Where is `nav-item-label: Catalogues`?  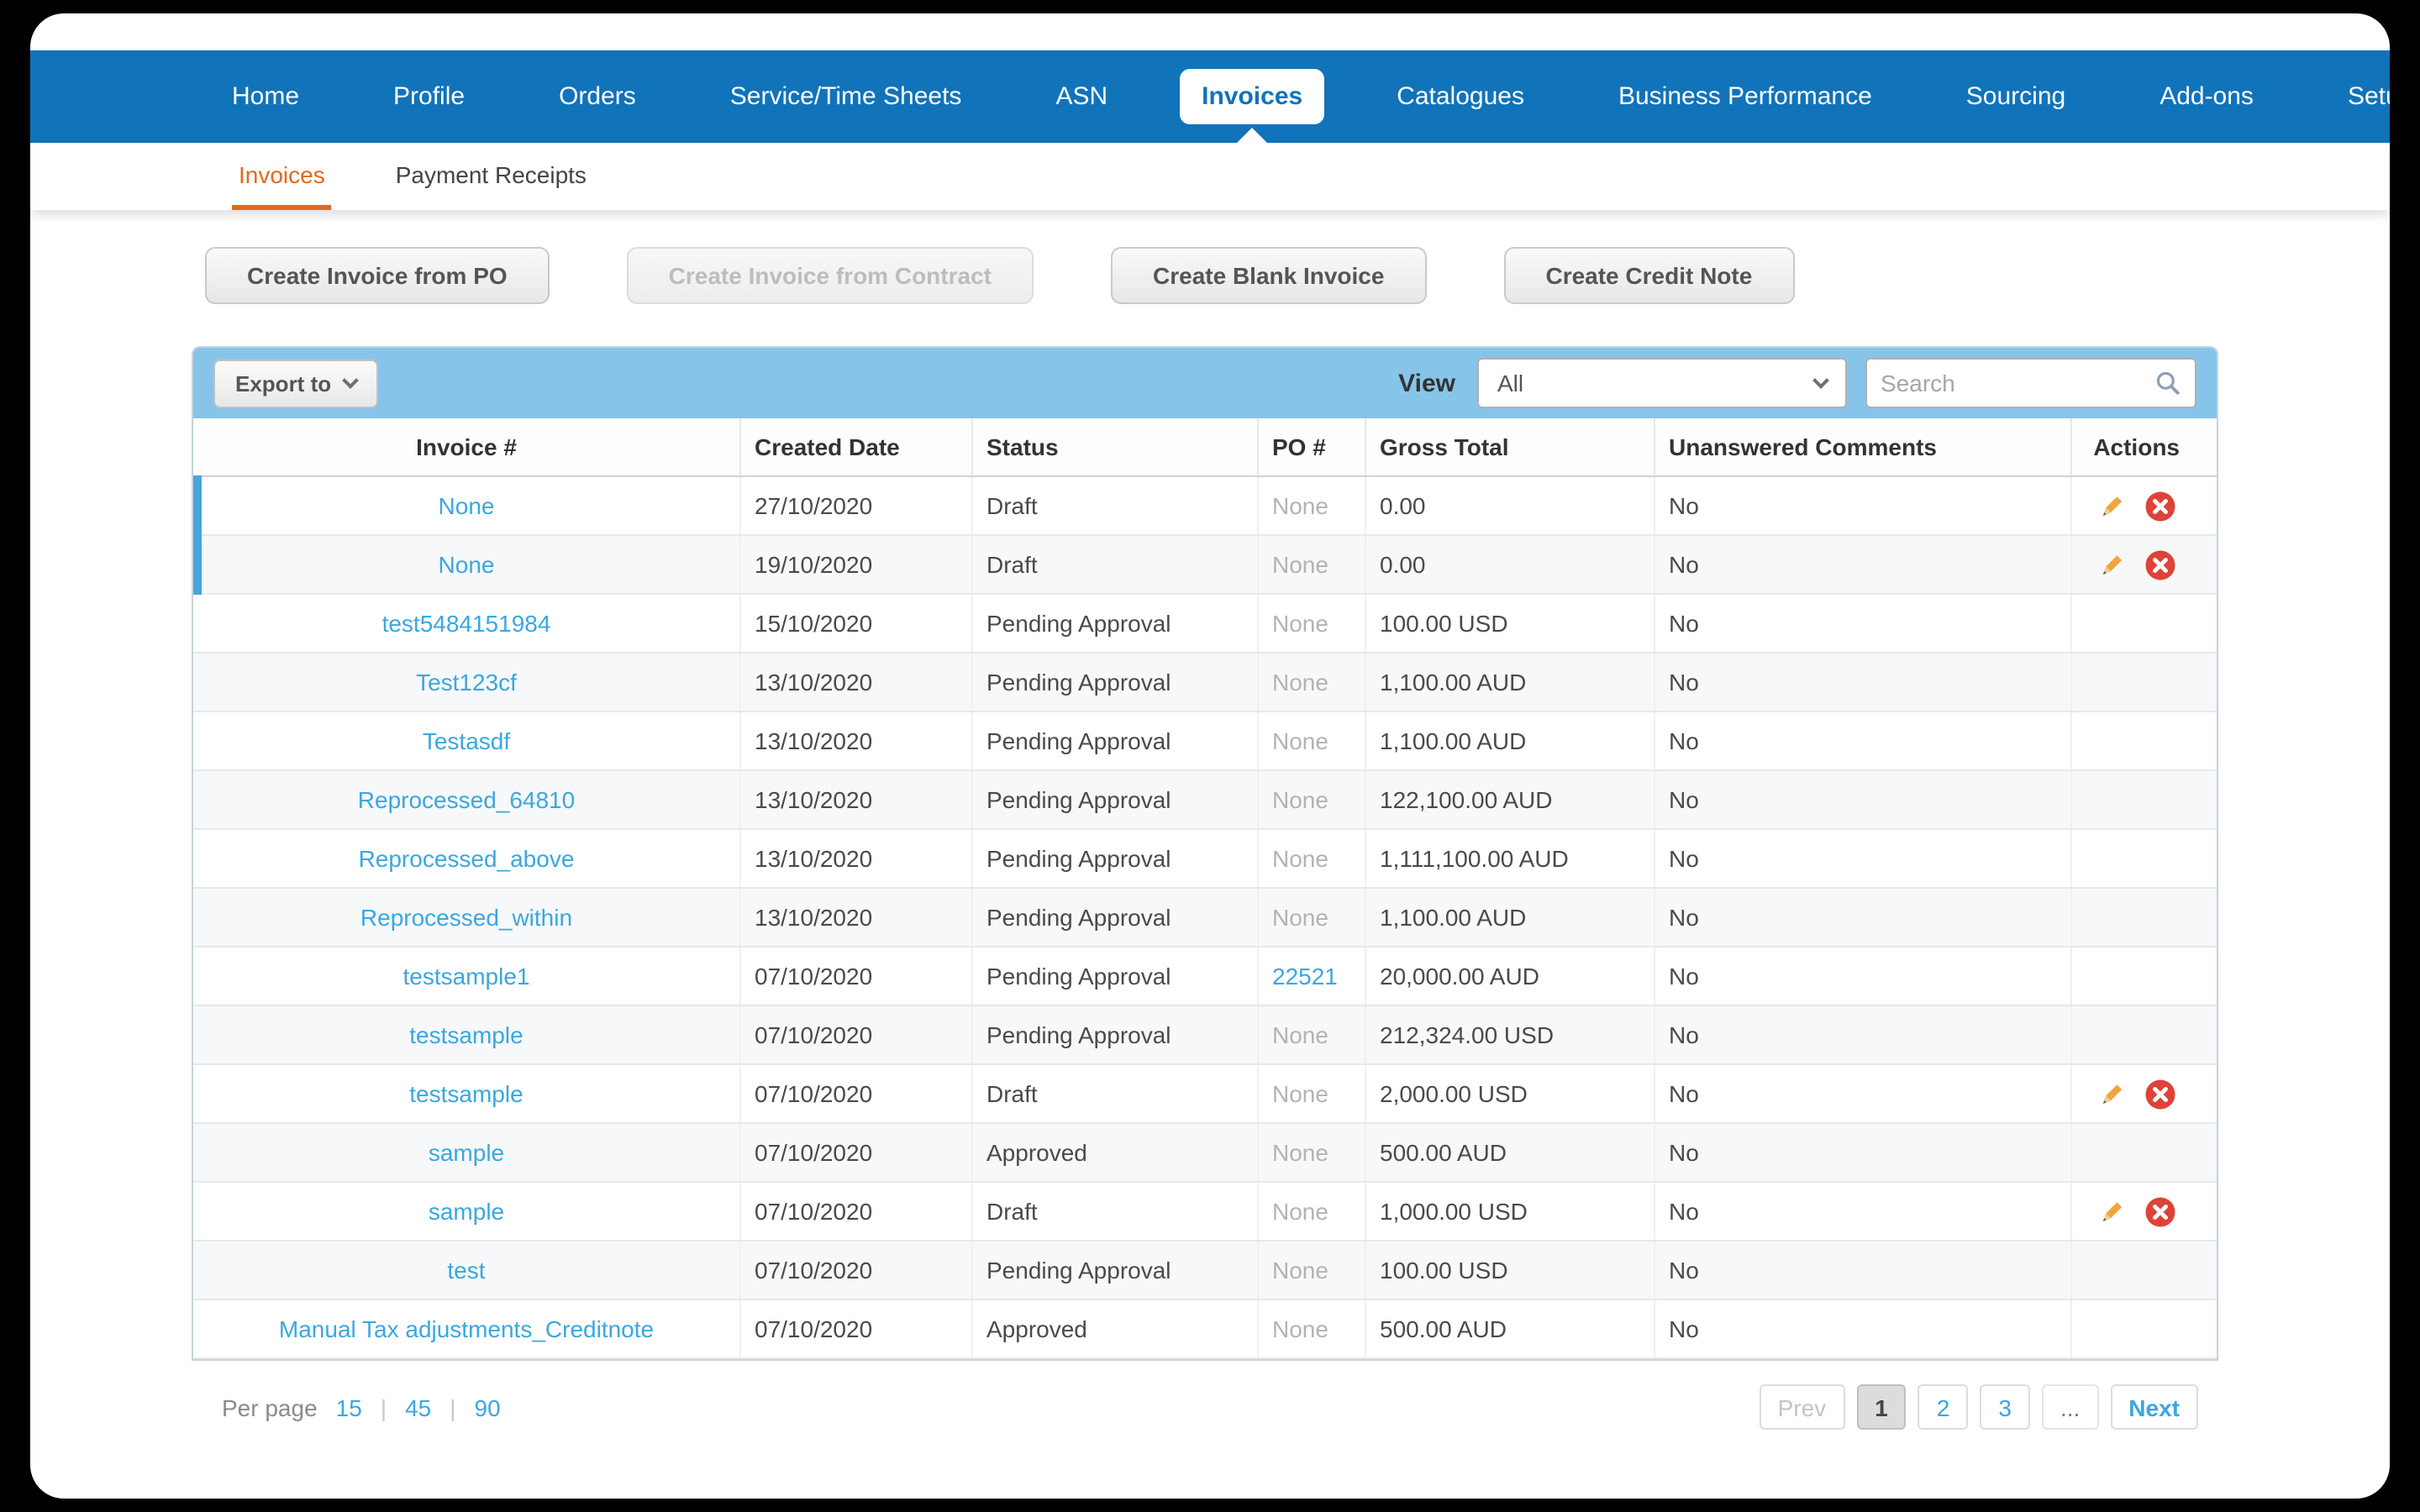 nav-item-label: Catalogues is located at coordinates (1460, 96).